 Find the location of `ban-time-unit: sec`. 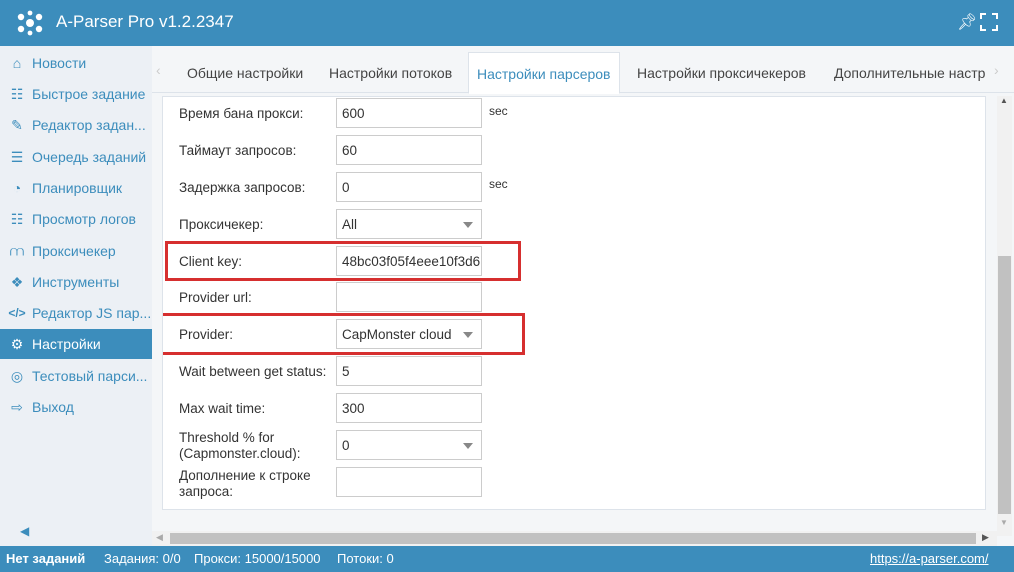

ban-time-unit: sec is located at coordinates (498, 111).